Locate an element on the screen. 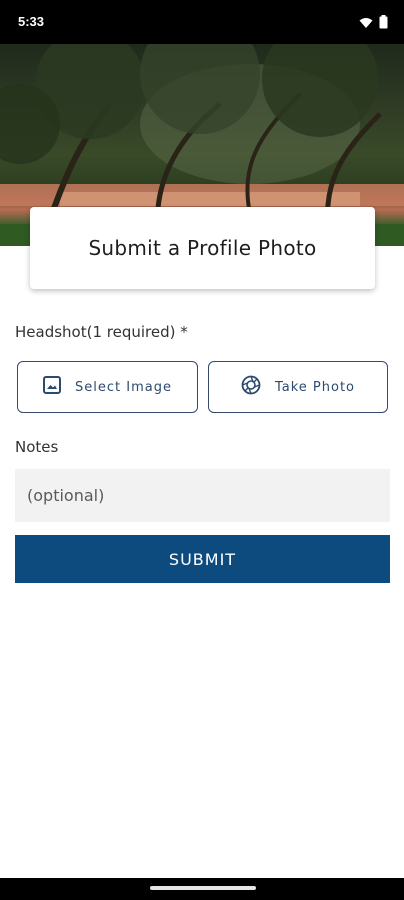 This screenshot has height=900, width=404. wifi-icon is located at coordinates (366, 23).